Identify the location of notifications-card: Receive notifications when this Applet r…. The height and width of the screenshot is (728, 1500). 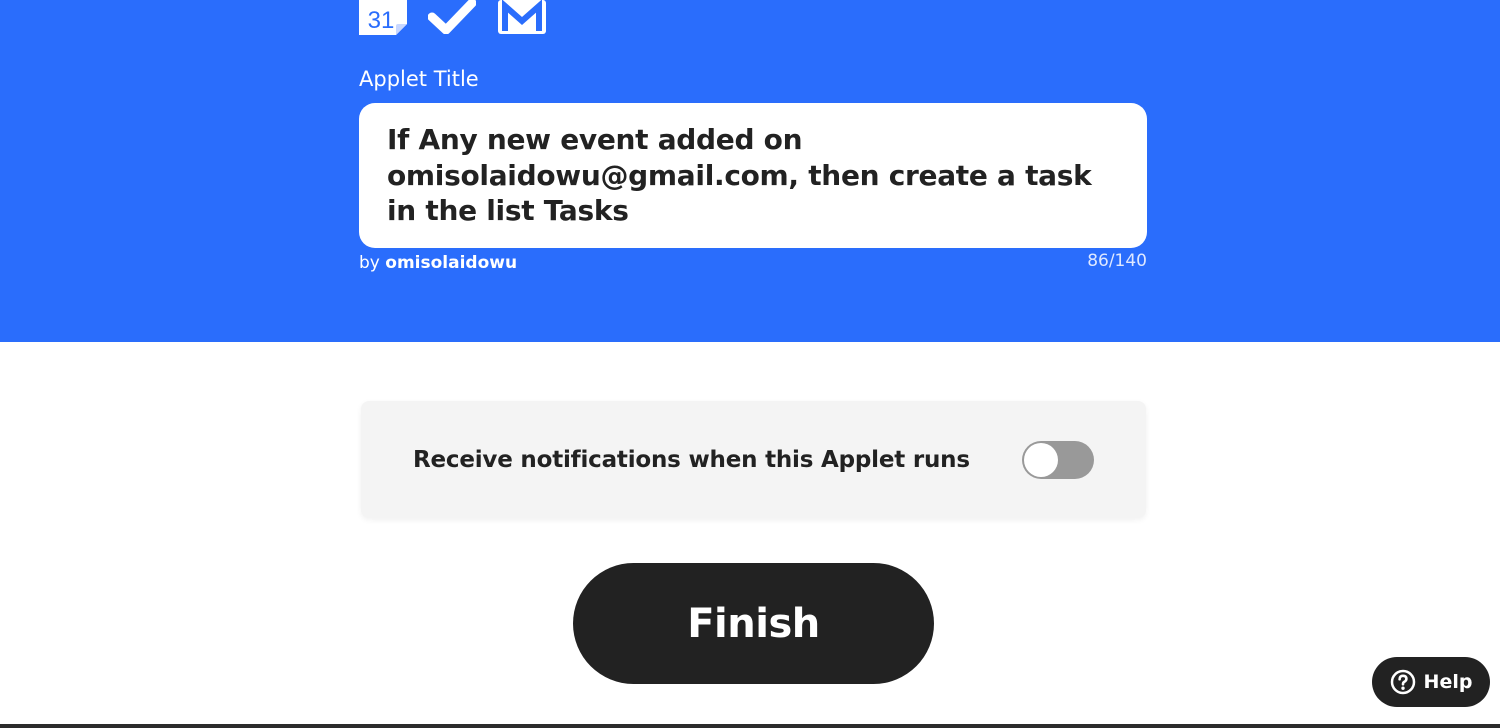
(753, 459).